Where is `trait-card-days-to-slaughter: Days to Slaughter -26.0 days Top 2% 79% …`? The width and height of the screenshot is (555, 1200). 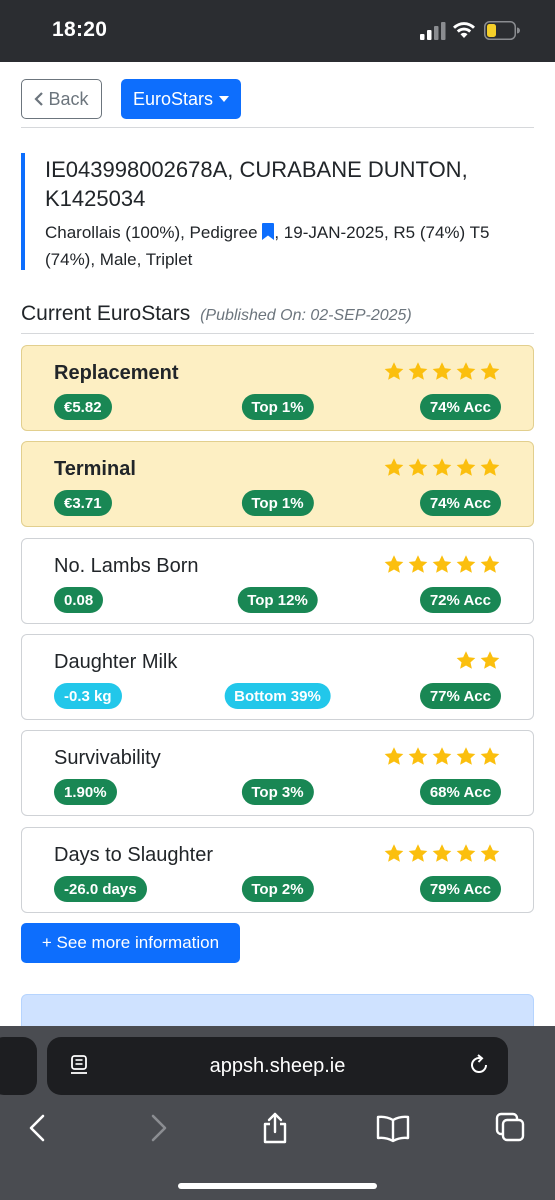
trait-card-days-to-slaughter: Days to Slaughter -26.0 days Top 2% 79% … is located at coordinates (277, 870).